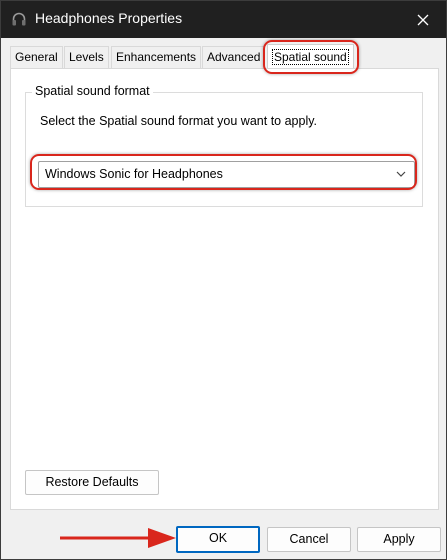  I want to click on close-button, so click(423, 19).